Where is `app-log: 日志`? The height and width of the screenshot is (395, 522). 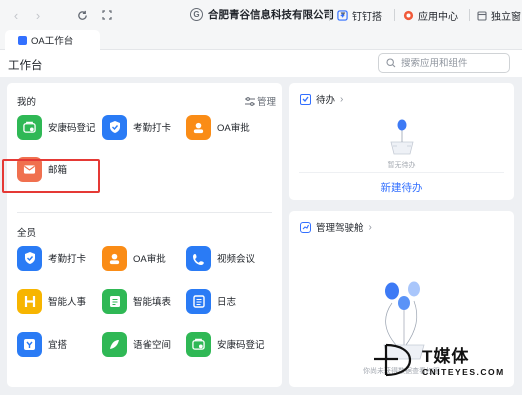 app-log: 日志 is located at coordinates (211, 301).